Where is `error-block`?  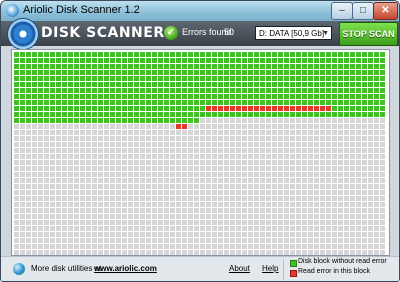 error-block is located at coordinates (238, 108).